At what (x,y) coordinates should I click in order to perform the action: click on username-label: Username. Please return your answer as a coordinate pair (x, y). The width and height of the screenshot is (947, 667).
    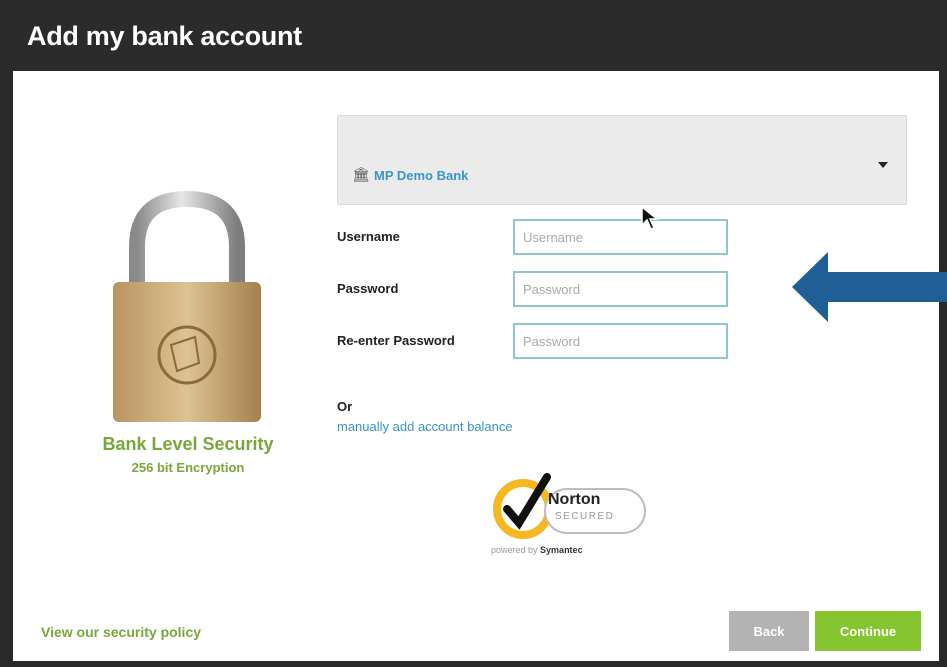
    Looking at the image, I should click on (368, 236).